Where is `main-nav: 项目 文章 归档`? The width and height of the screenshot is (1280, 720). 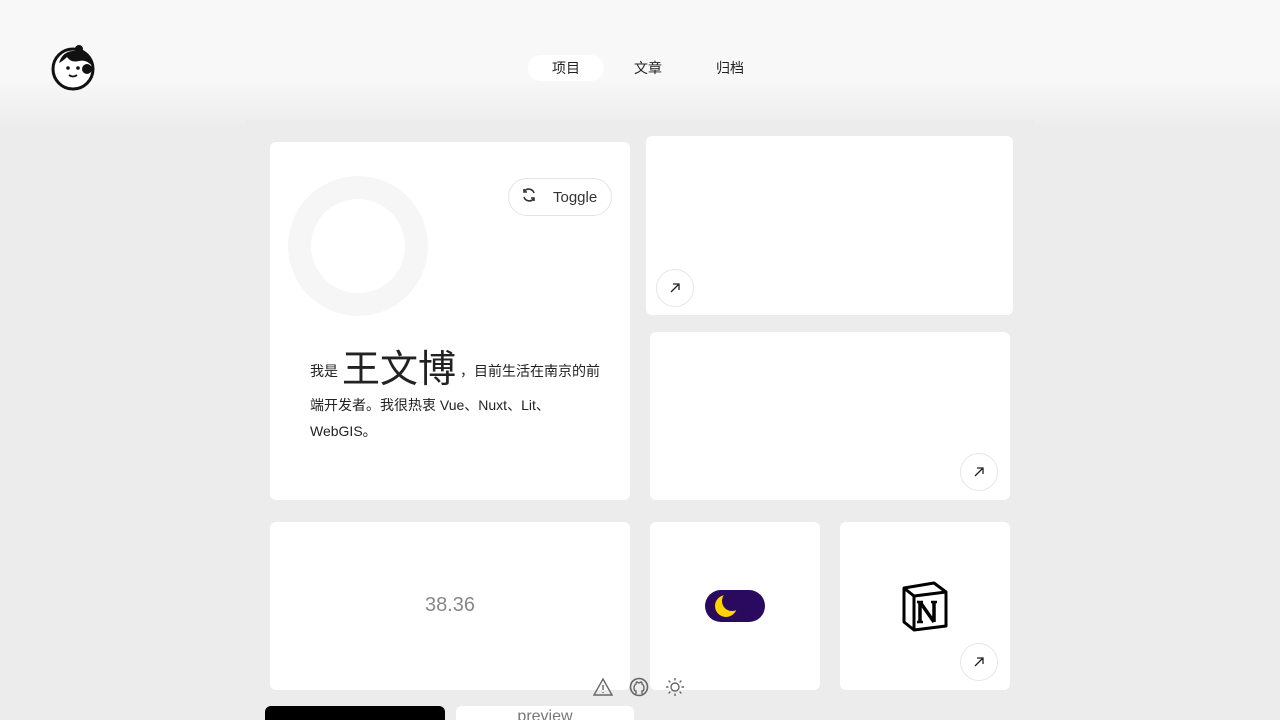
main-nav: 项目 文章 归档 is located at coordinates (648, 68).